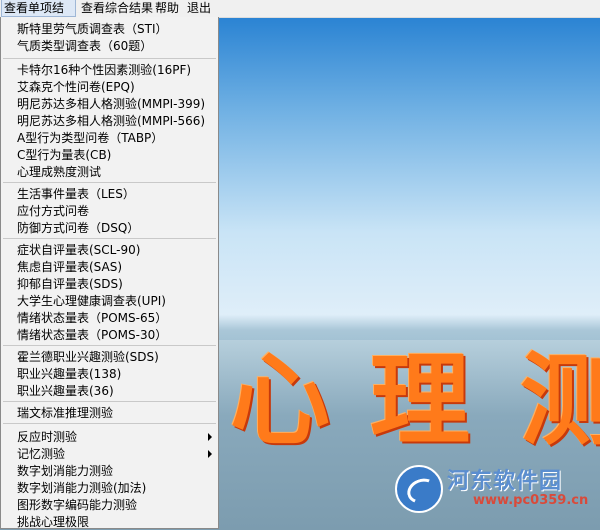 The width and height of the screenshot is (600, 530). Describe the element at coordinates (92, 29) in the screenshot. I see `menu-item-sti: 斯特里劳气质调查表（STI）` at that location.